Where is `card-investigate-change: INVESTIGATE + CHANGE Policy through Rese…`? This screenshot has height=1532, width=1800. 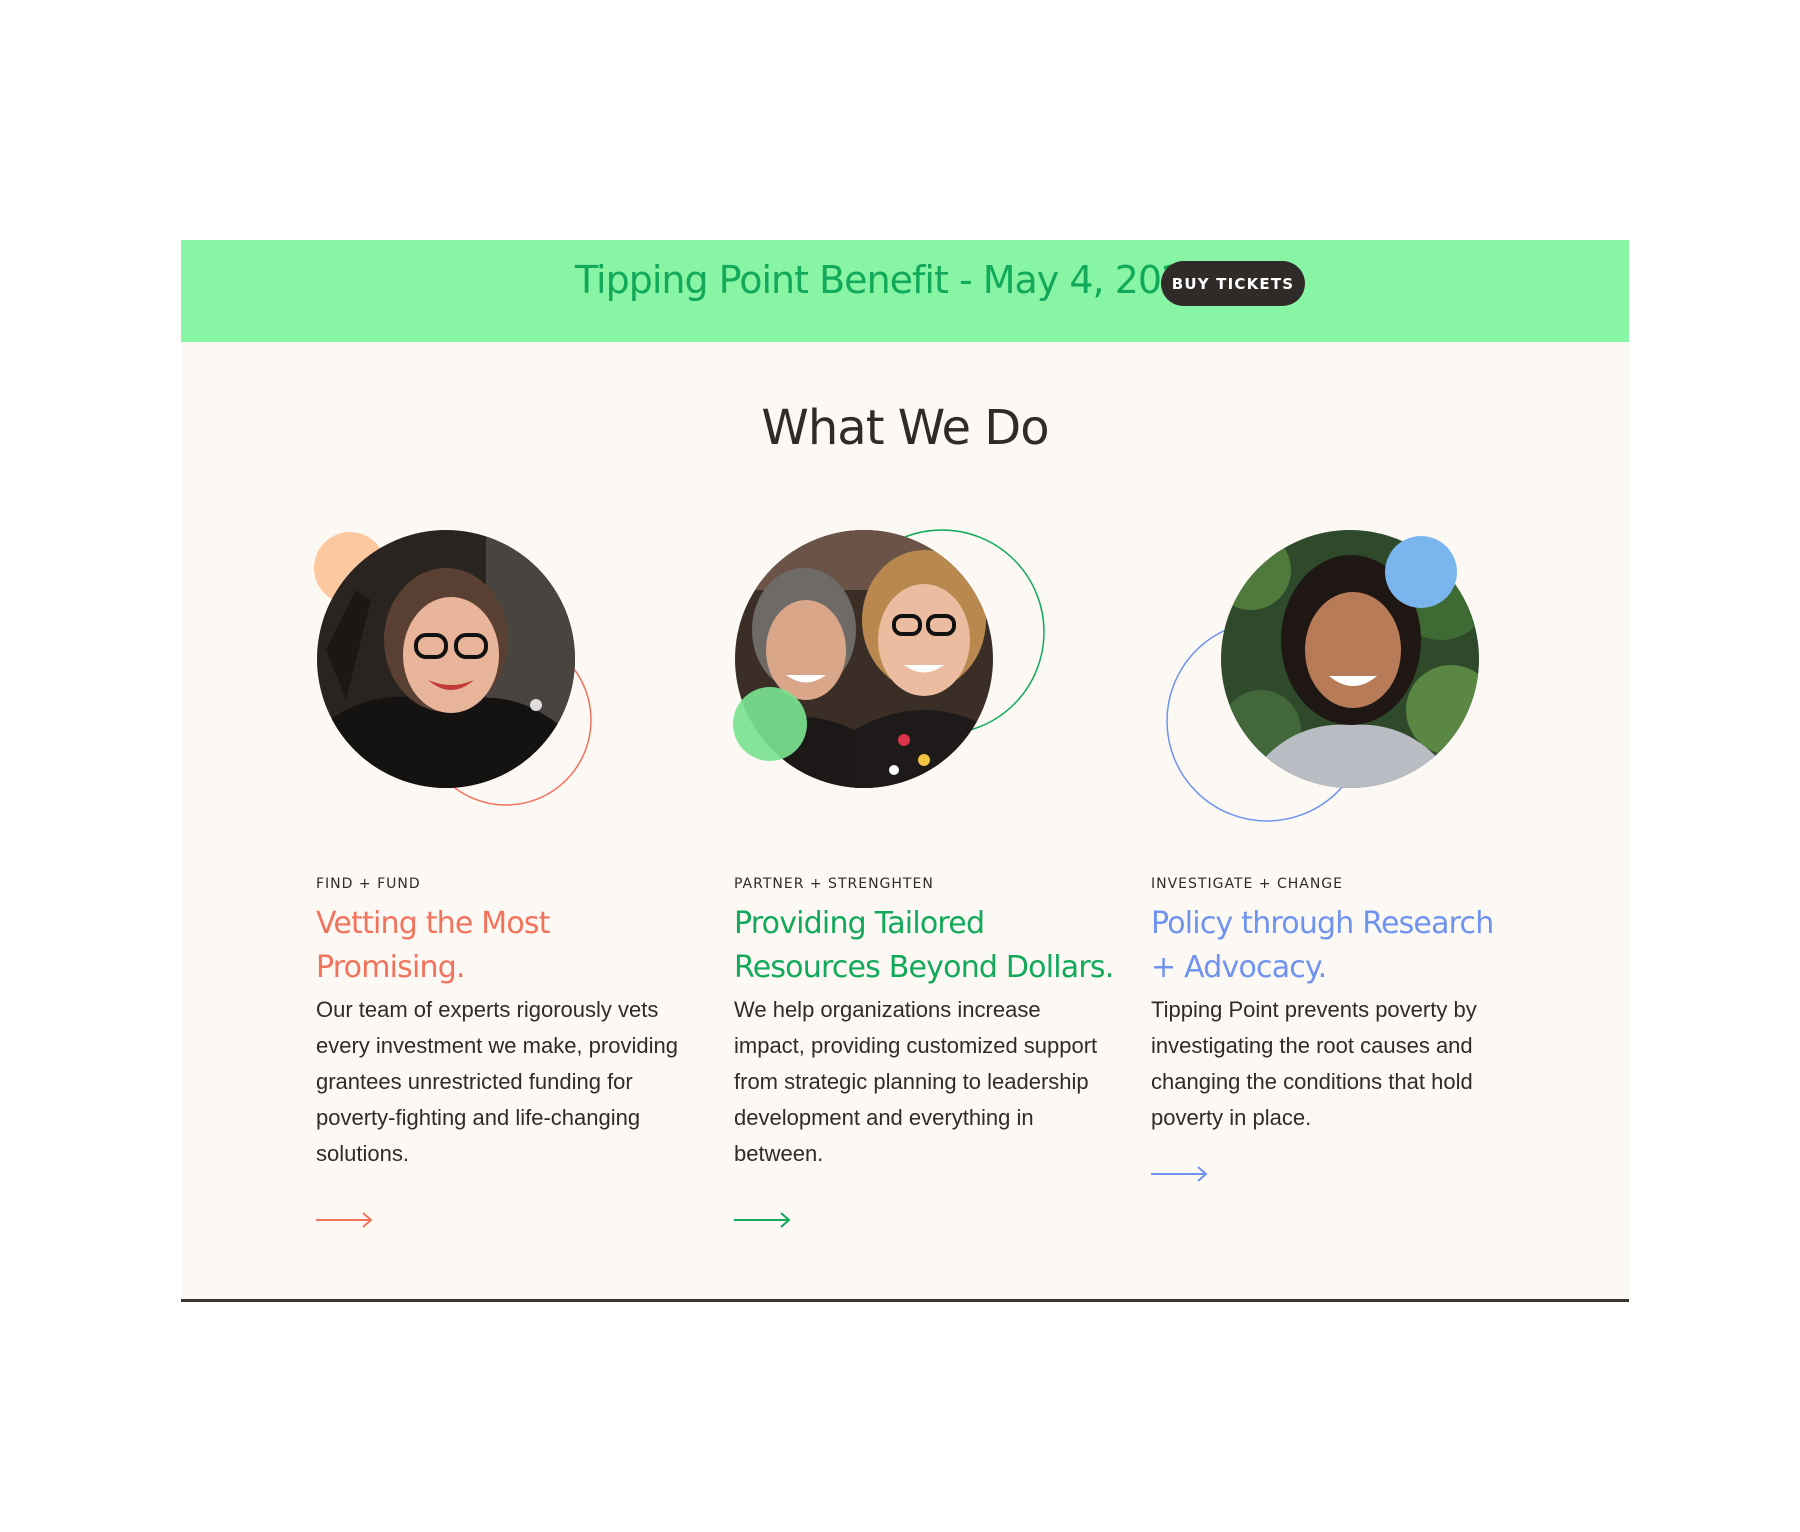
card-investigate-change: INVESTIGATE + CHANGE Policy through Rese… is located at coordinates (1361, 910).